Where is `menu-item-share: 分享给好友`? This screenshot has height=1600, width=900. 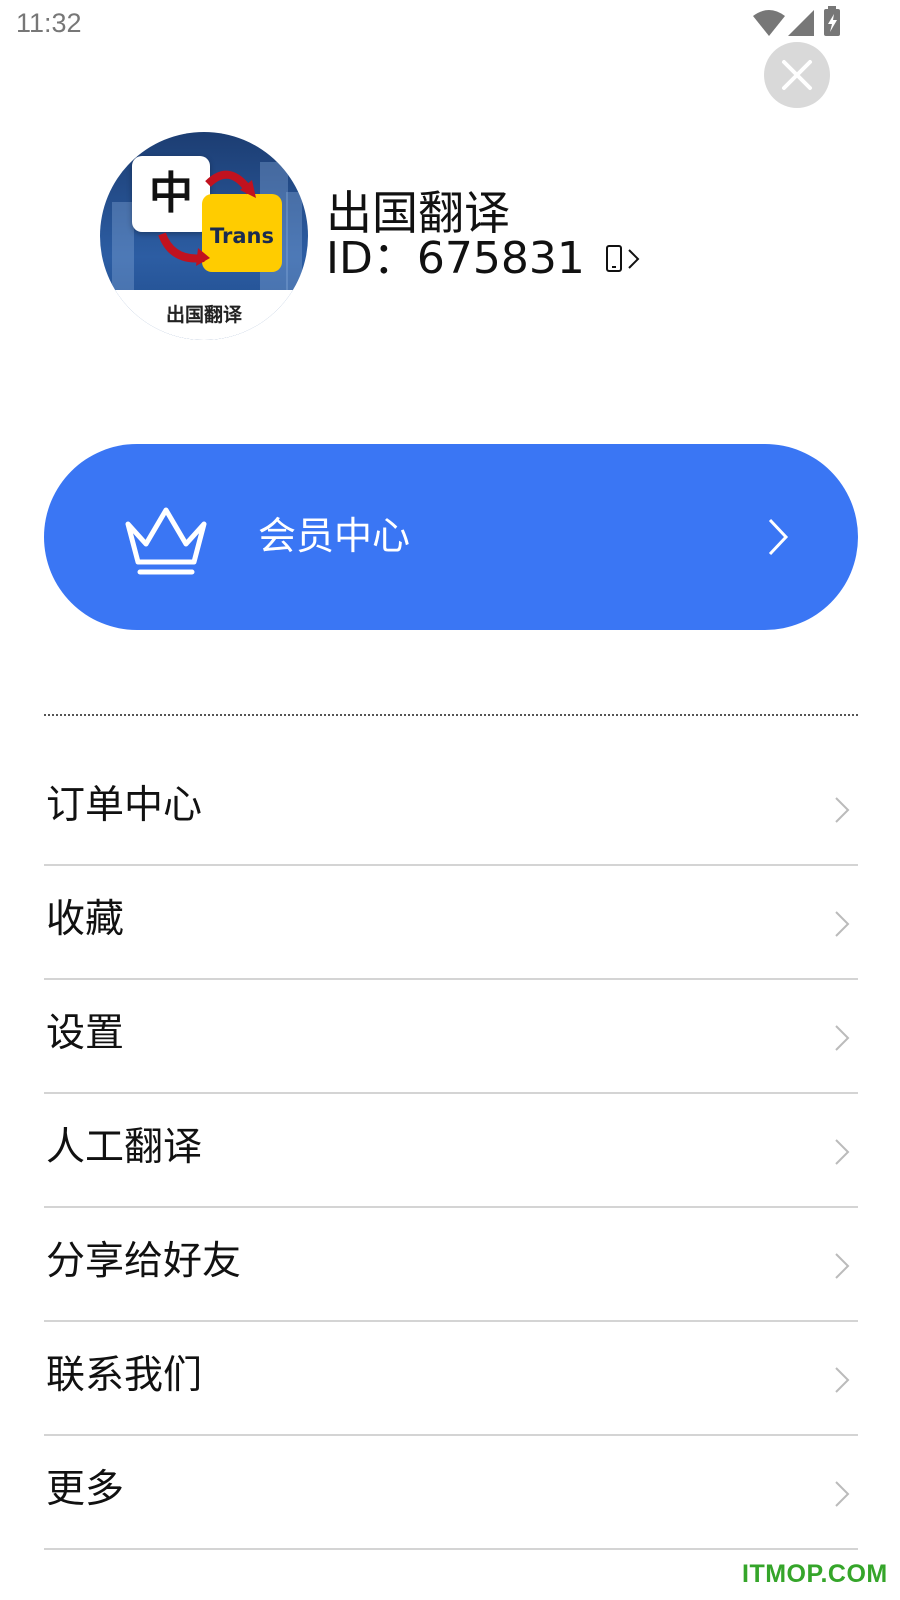 menu-item-share: 分享给好友 is located at coordinates (451, 1265).